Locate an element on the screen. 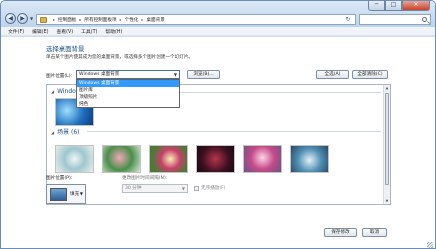 Image resolution: width=436 pixels, height=249 pixels. maximize-button: □ is located at coordinates (393, 6).